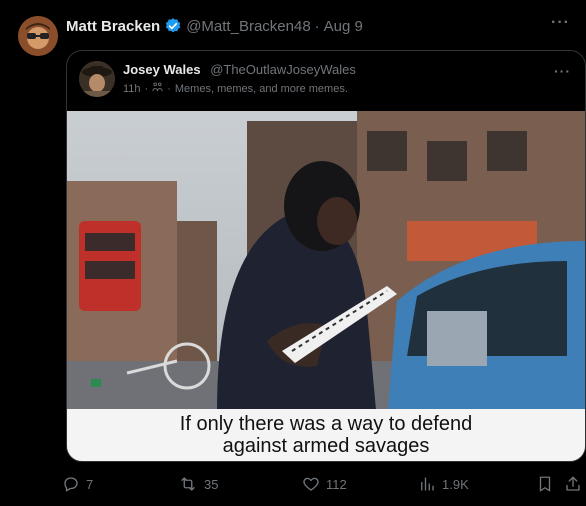 The image size is (586, 506). I want to click on reply-count: 7, so click(90, 484).